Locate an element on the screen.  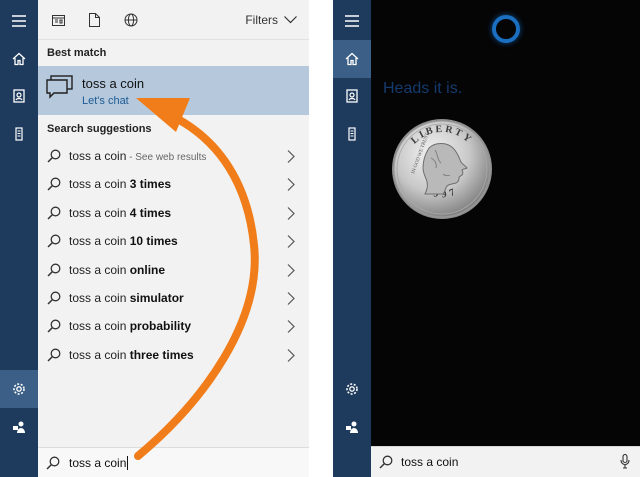
suggestion-bold: 3 times is located at coordinates (150, 184).